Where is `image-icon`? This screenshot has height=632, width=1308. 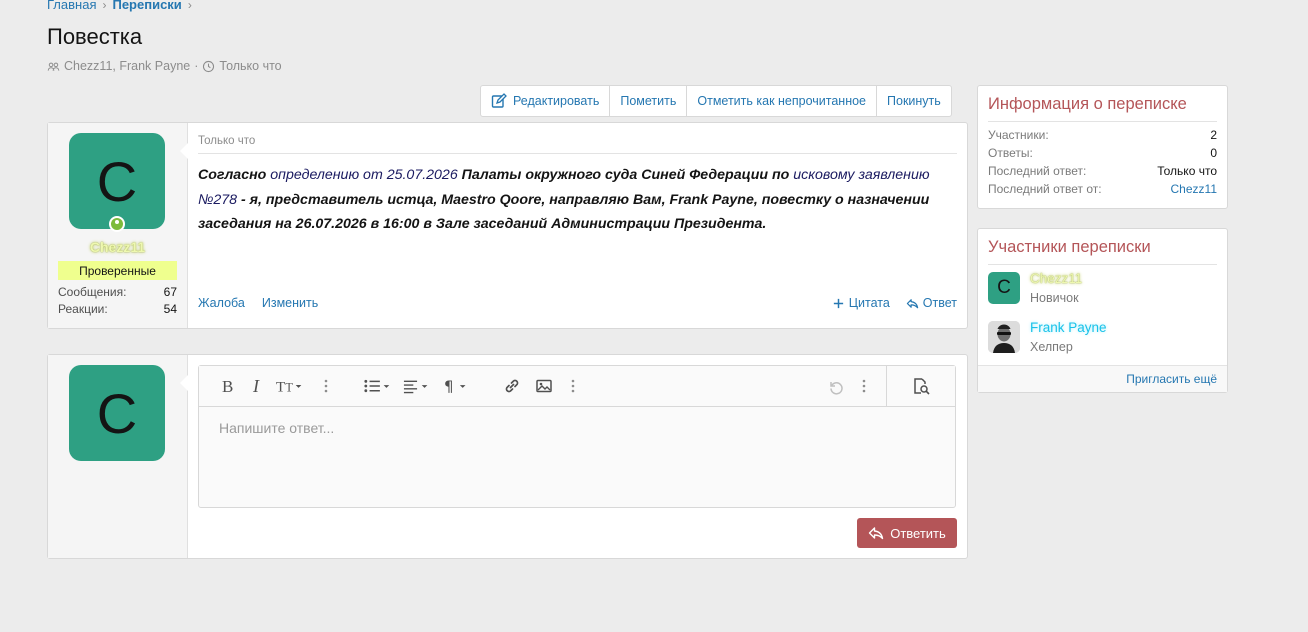 image-icon is located at coordinates (544, 386).